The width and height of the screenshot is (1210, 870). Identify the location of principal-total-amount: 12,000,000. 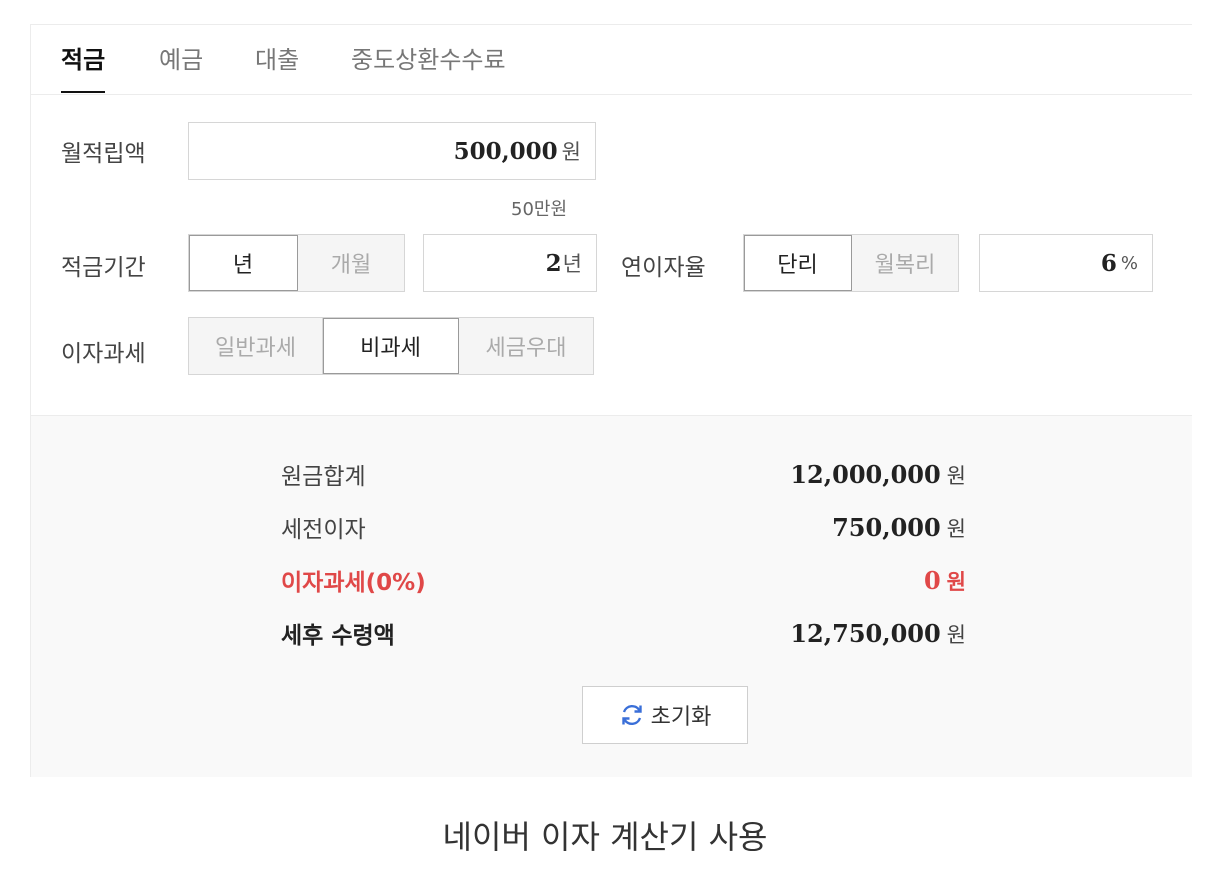
(865, 474).